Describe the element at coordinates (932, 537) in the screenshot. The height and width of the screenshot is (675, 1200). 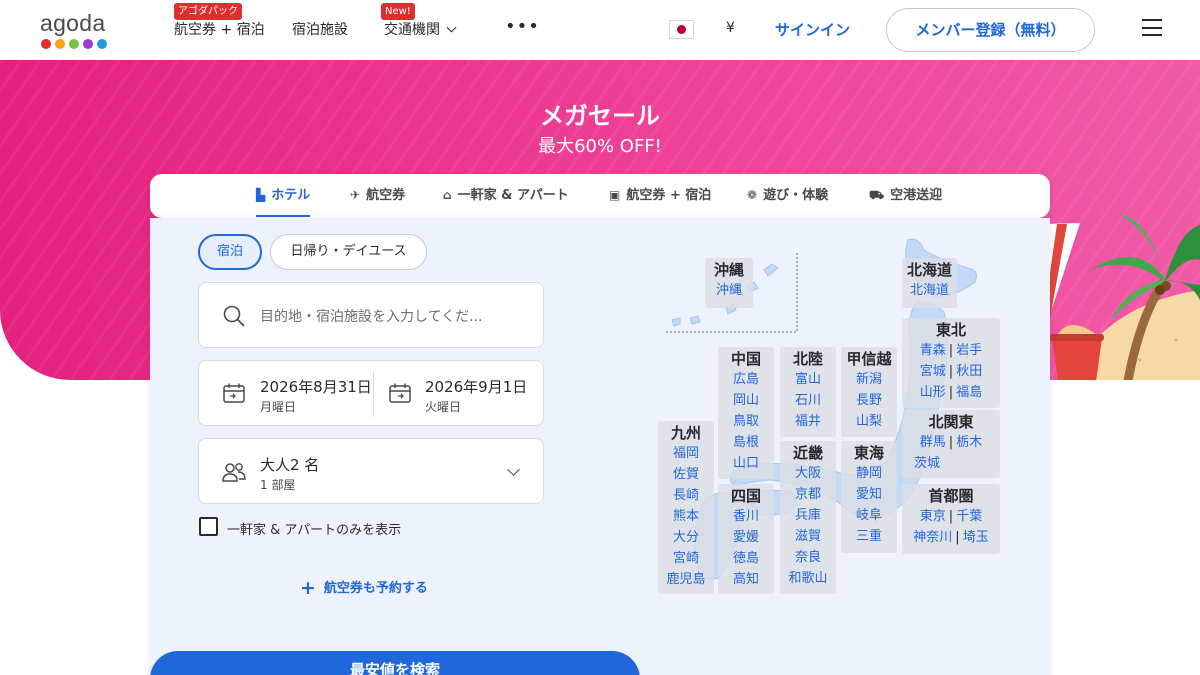
I see `pref-link: 神奈川` at that location.